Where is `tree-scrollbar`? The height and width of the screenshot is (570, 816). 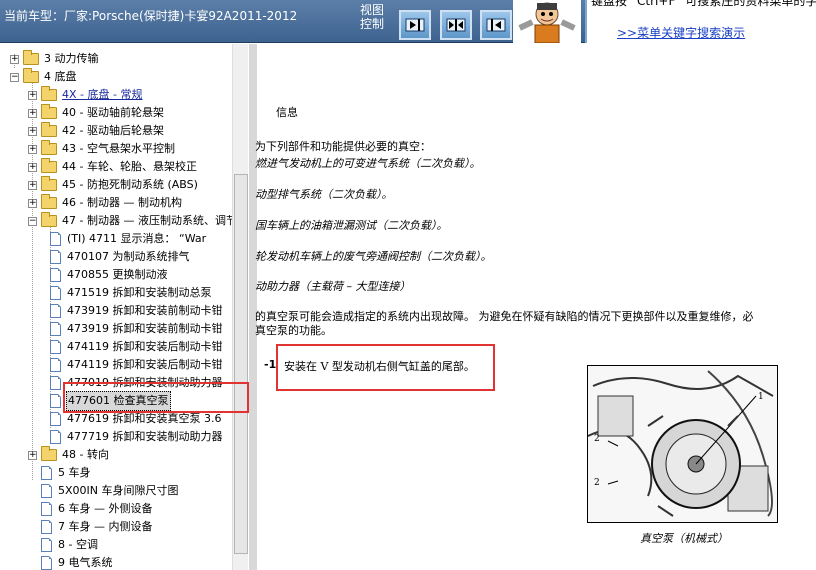 tree-scrollbar is located at coordinates (240, 307).